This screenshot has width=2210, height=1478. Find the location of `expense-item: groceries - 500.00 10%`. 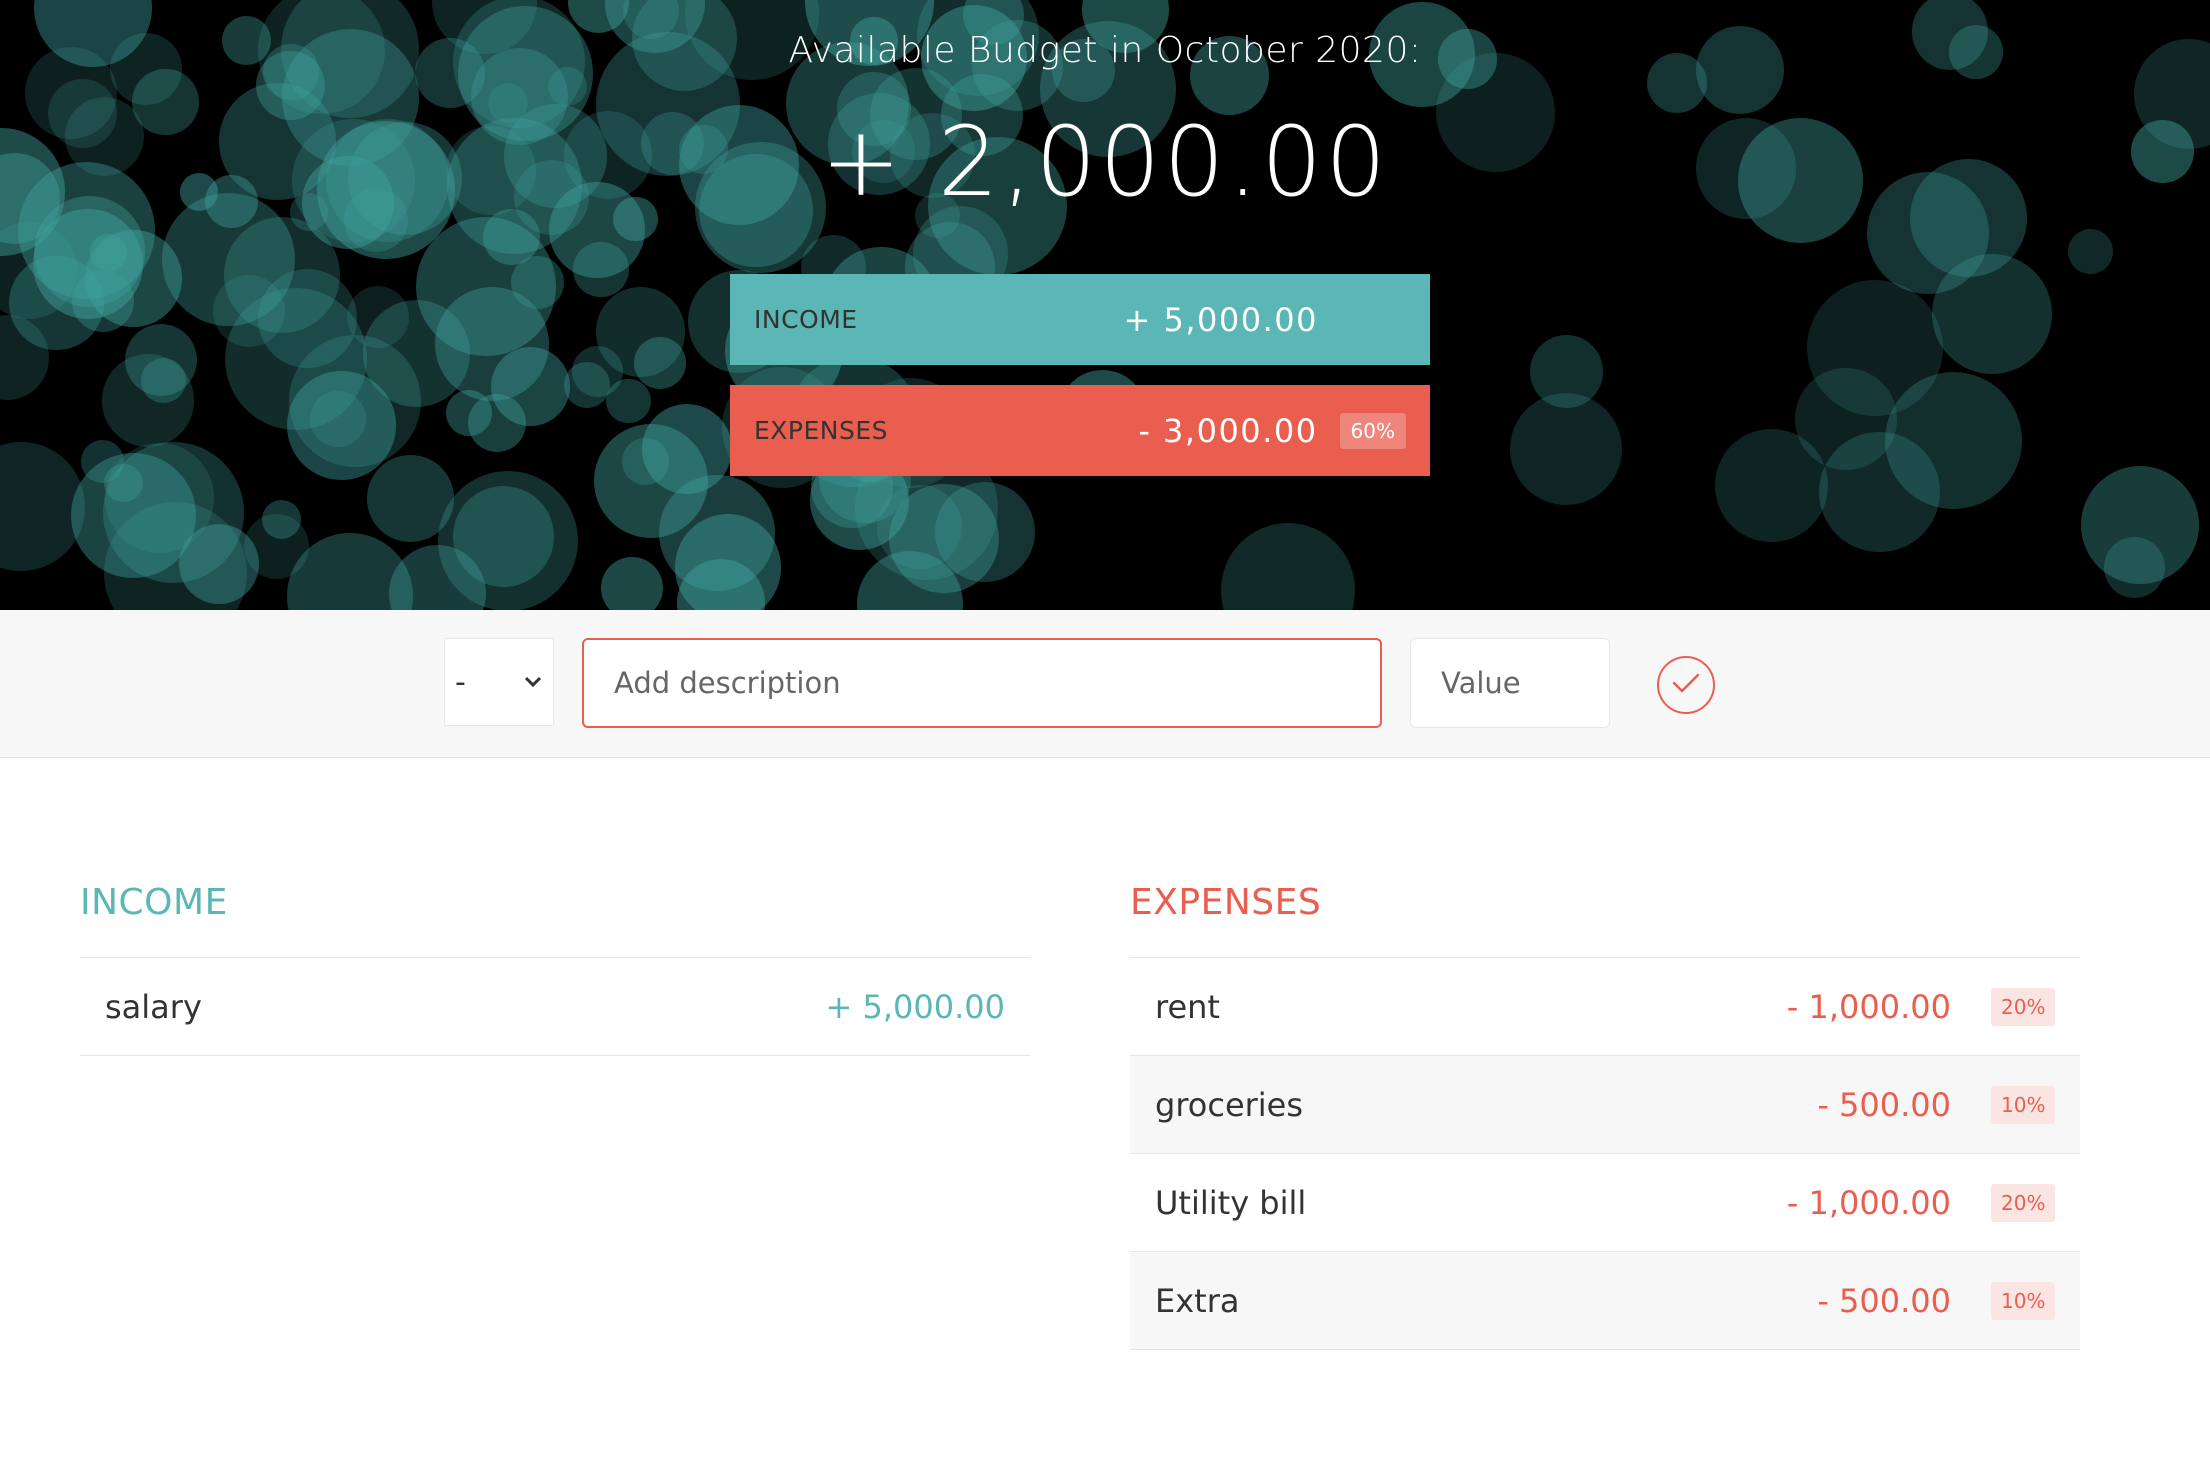

expense-item: groceries - 500.00 10% is located at coordinates (1605, 1105).